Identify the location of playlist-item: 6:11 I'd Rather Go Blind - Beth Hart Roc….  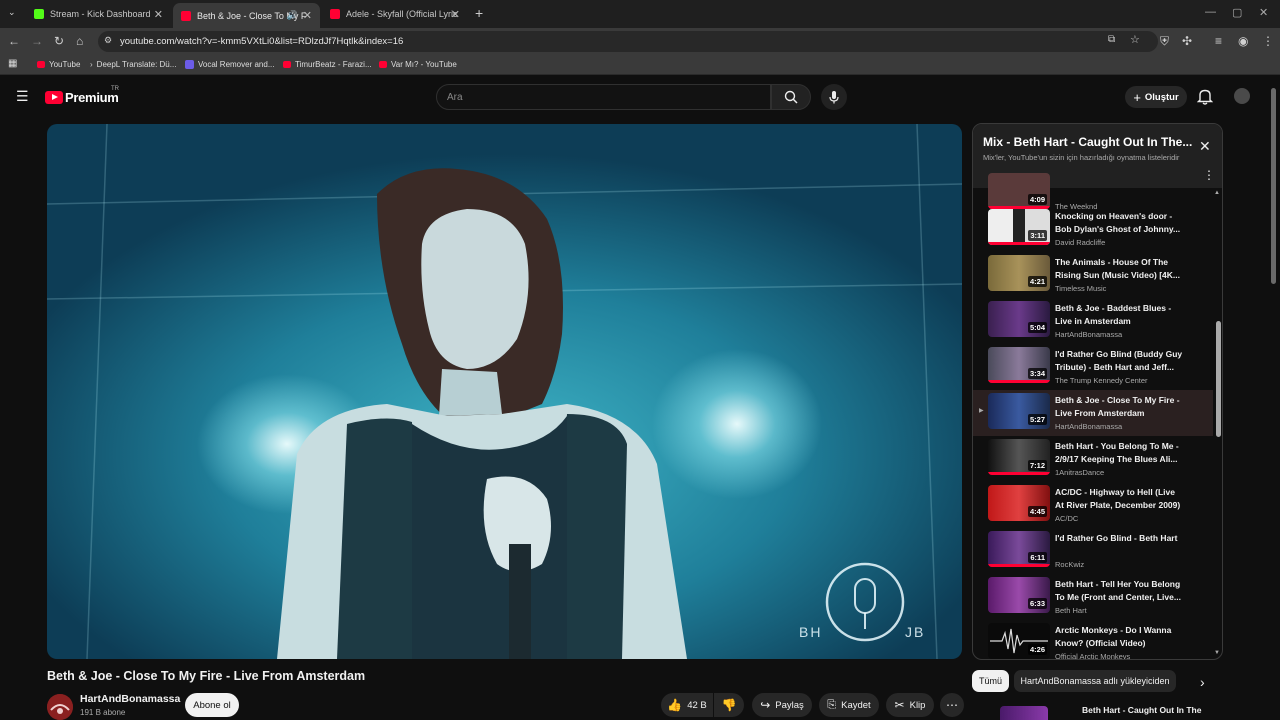
(1093, 551).